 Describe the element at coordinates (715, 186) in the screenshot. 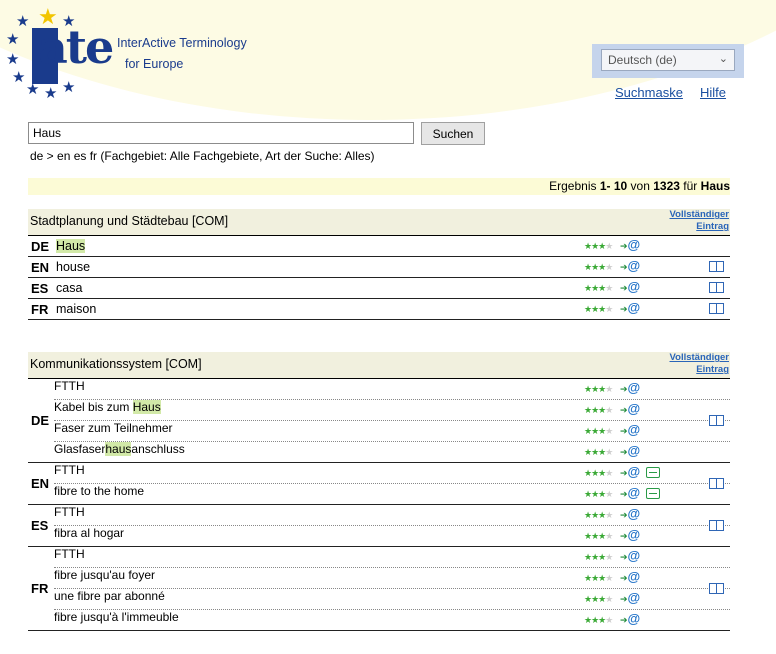

I see `results-term: Haus` at that location.